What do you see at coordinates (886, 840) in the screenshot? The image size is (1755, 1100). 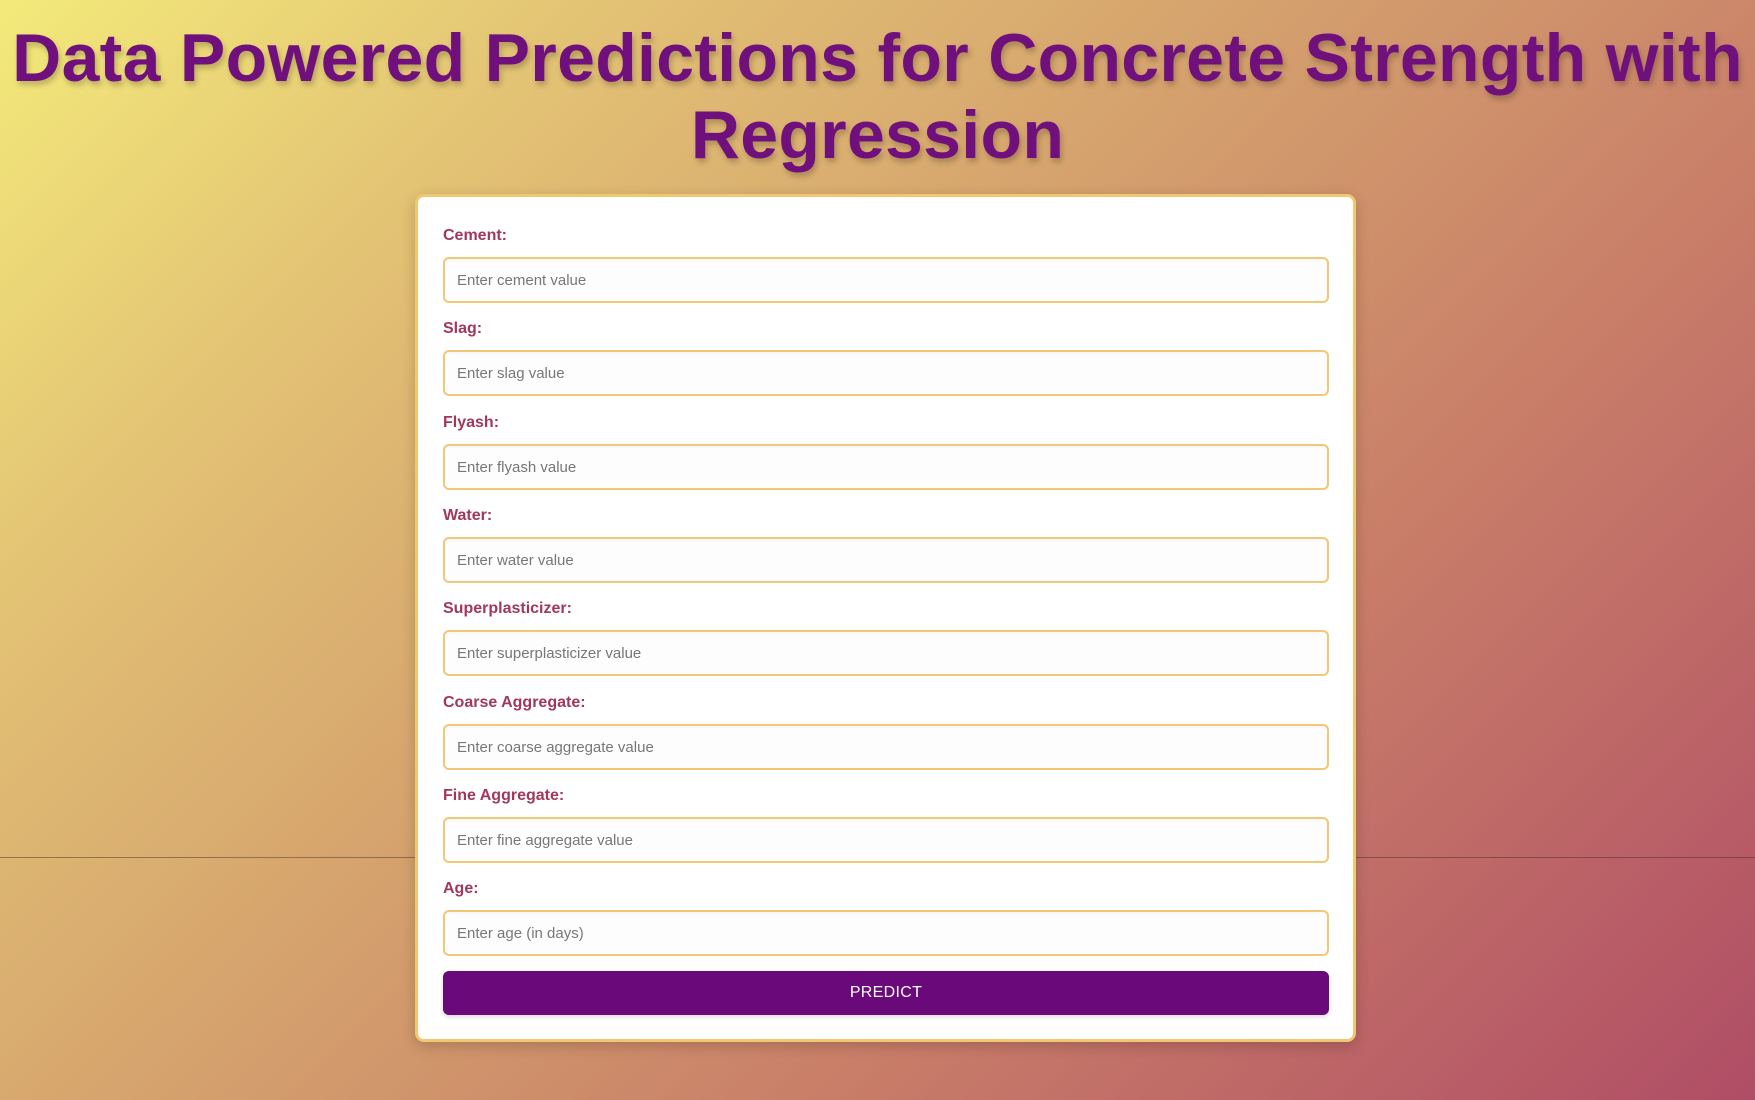 I see `fine-aggregate-input` at bounding box center [886, 840].